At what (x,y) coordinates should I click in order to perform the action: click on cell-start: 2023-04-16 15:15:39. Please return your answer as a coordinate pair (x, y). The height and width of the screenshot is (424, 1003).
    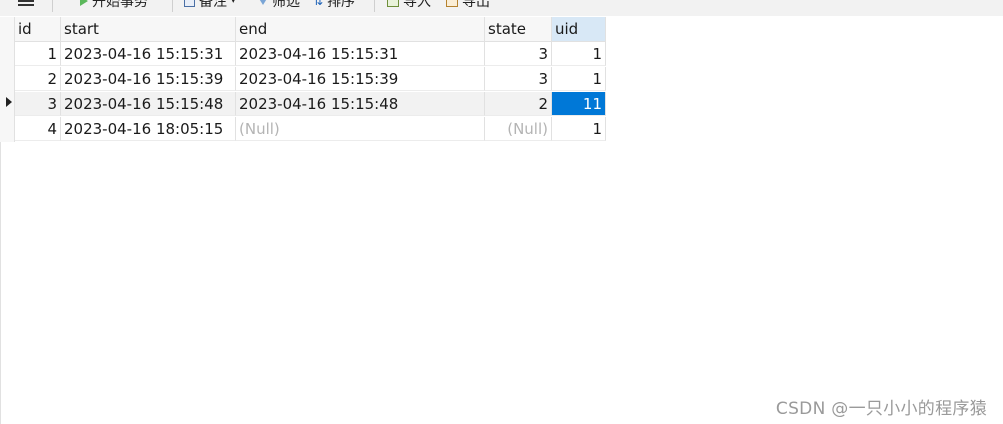
    Looking at the image, I should click on (148, 79).